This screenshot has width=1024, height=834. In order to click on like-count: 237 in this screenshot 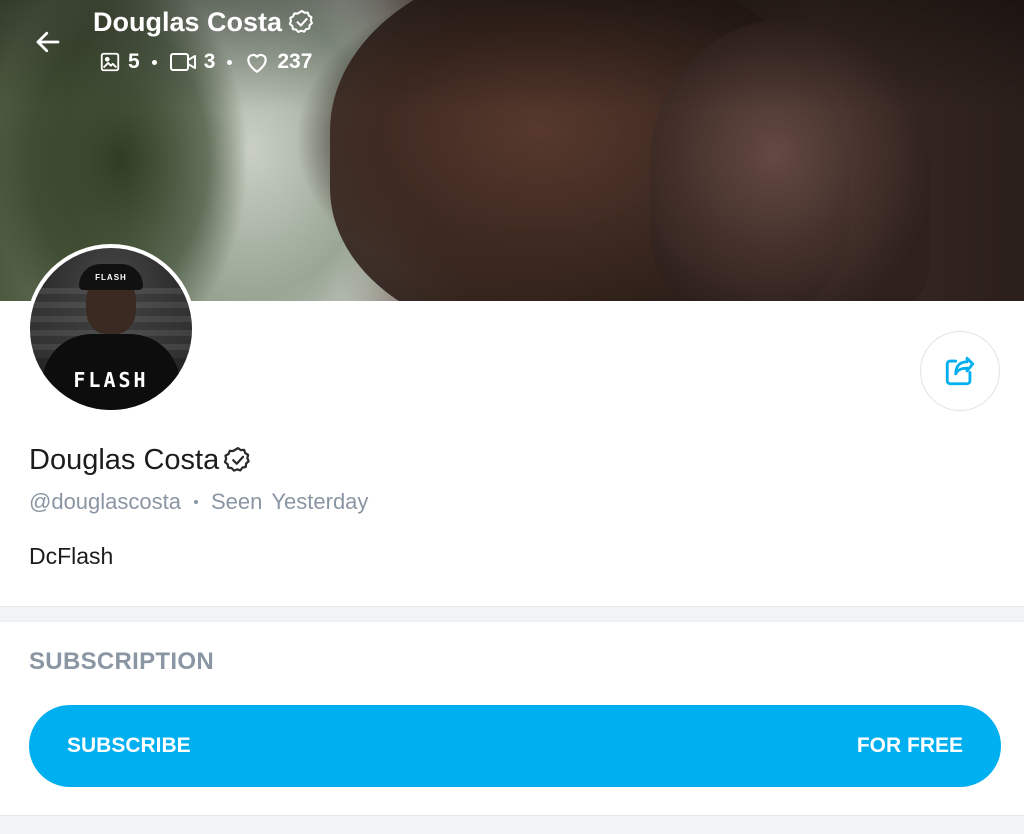, I will do `click(295, 61)`.